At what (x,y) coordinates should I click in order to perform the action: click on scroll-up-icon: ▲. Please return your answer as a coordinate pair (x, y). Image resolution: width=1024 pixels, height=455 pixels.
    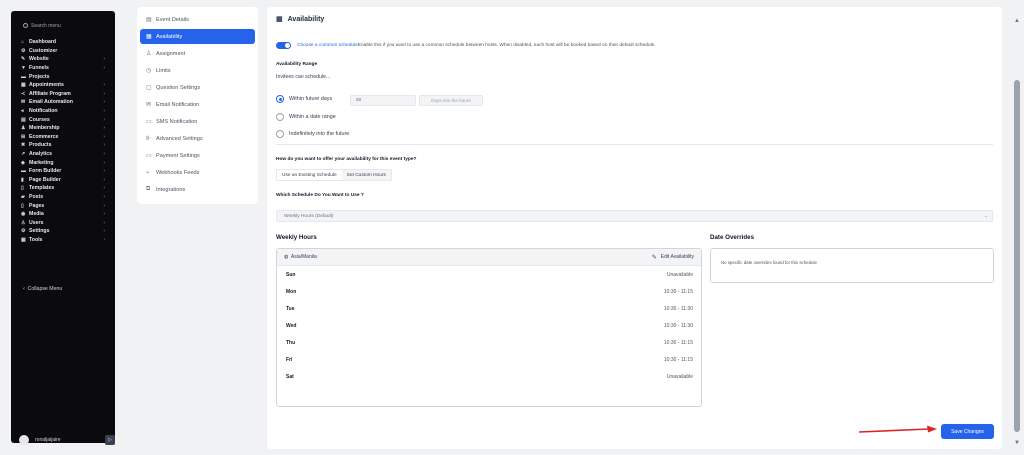
    Looking at the image, I should click on (1017, 21).